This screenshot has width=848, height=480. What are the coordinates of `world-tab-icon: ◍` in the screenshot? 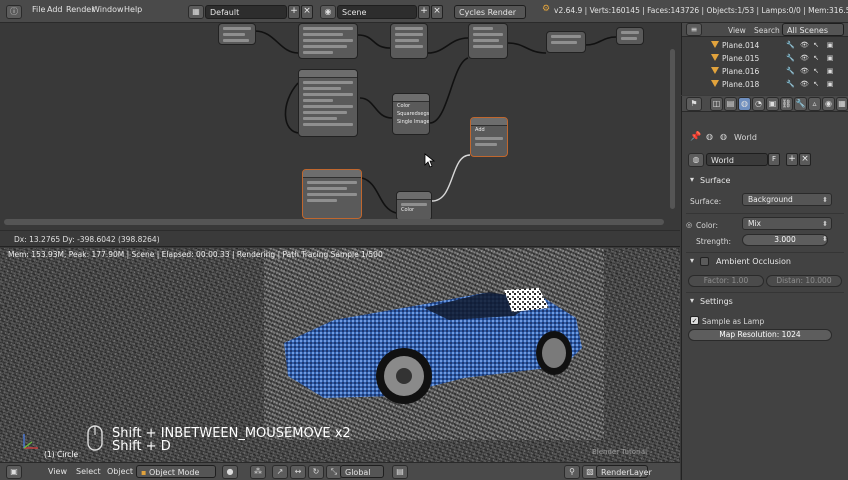 It's located at (744, 104).